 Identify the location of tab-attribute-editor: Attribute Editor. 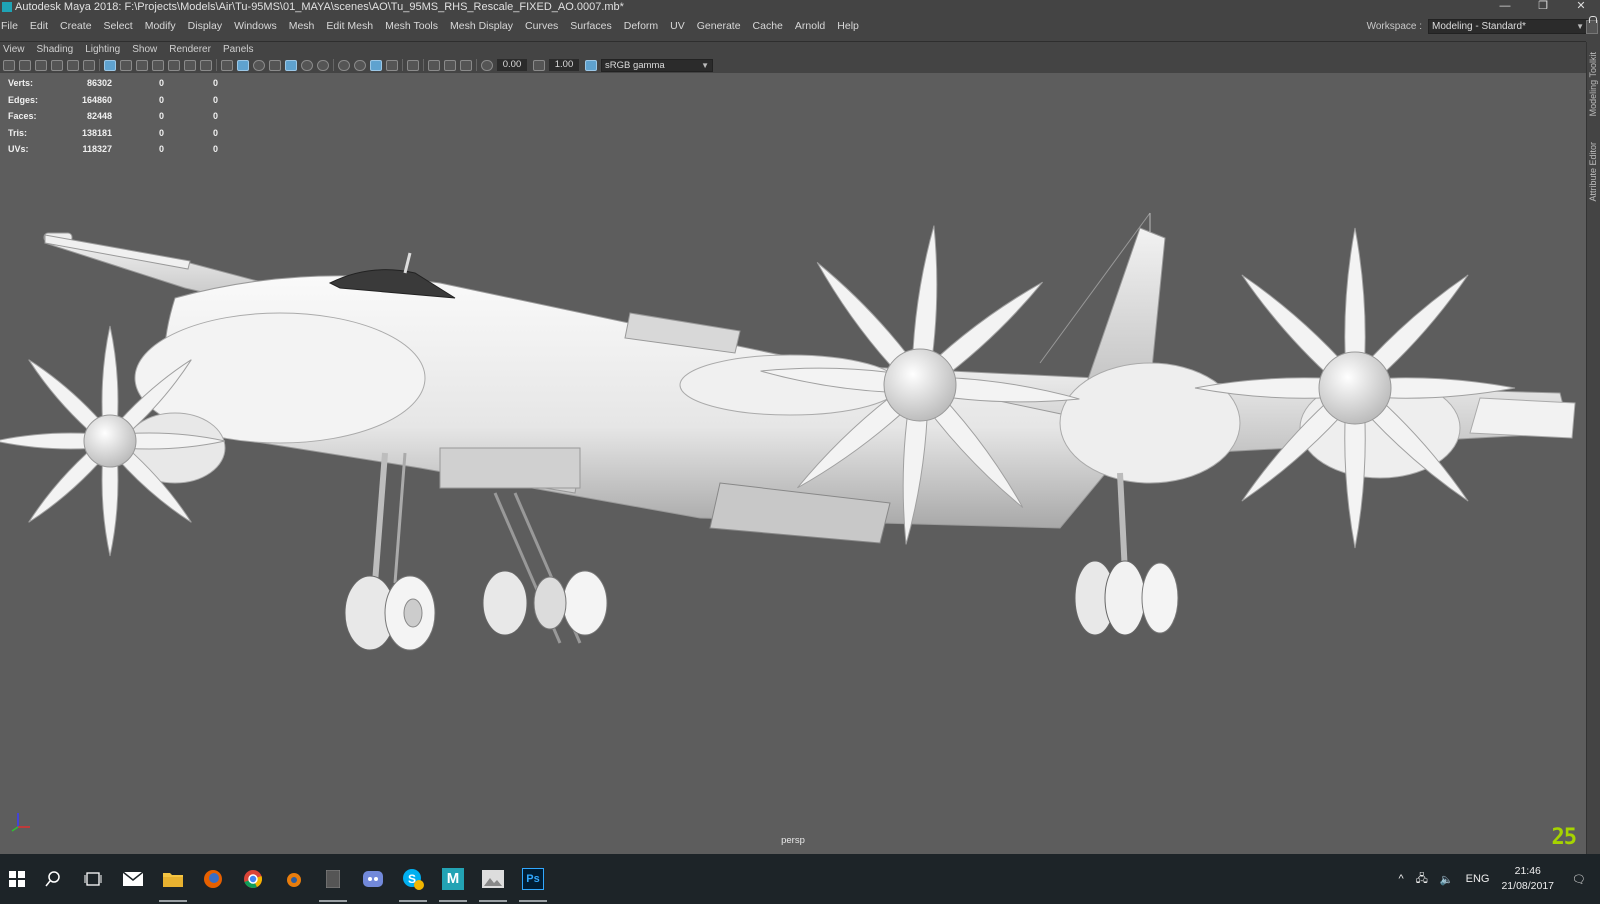
(1593, 172).